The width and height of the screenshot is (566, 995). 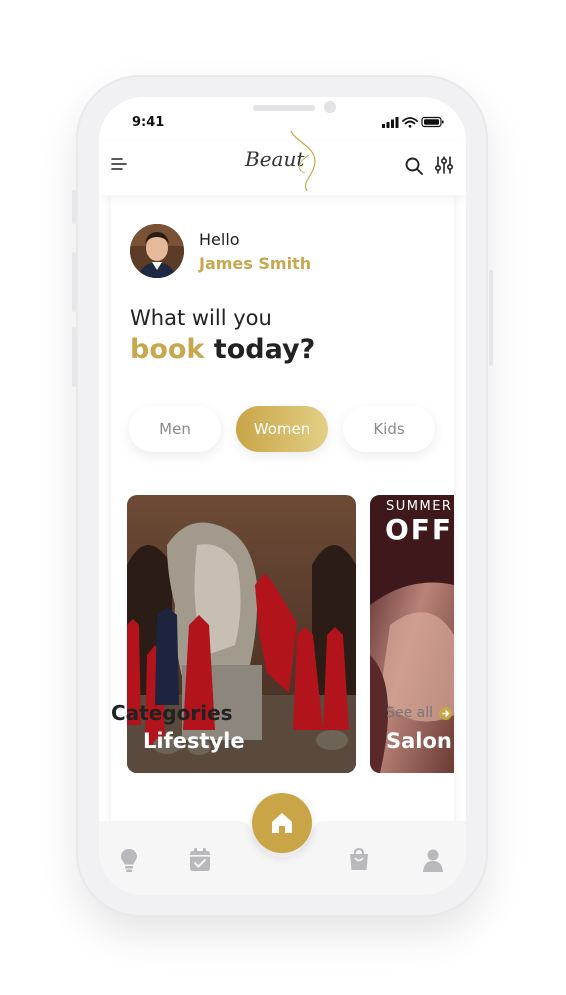 I want to click on arrow-right-icon, so click(x=445, y=713).